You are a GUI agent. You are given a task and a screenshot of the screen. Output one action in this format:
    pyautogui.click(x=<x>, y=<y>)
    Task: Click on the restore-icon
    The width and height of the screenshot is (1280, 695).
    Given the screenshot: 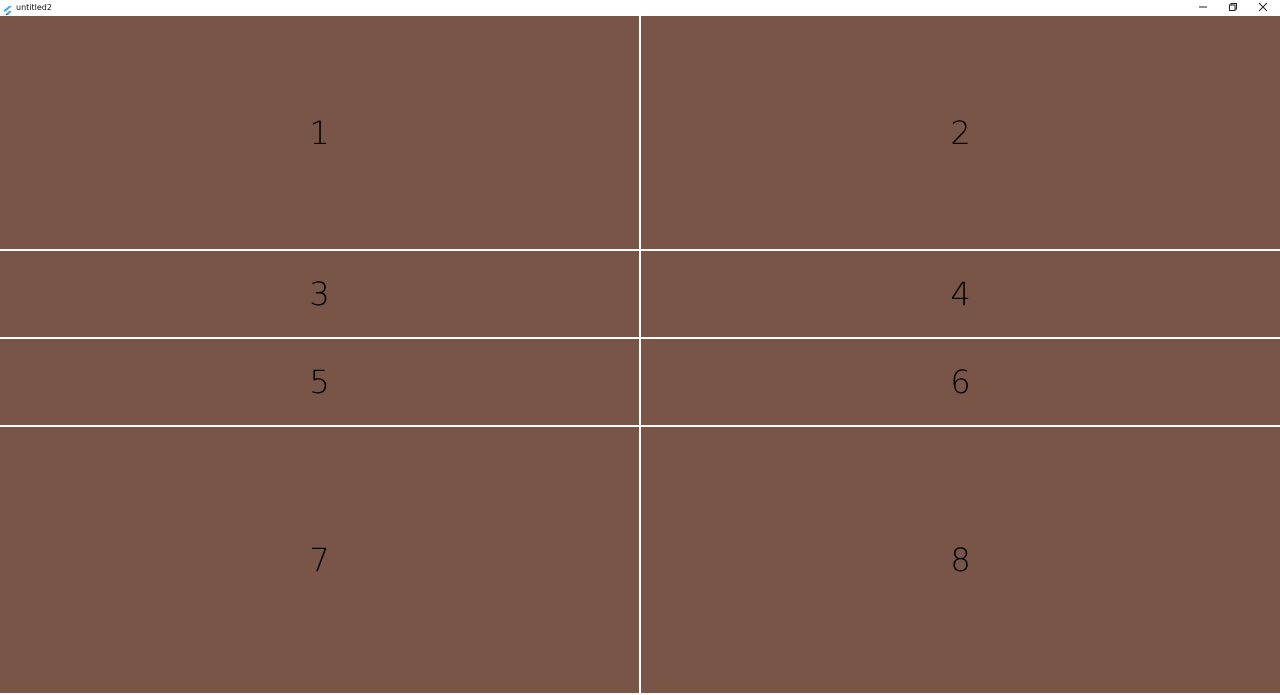 What is the action you would take?
    pyautogui.click(x=1233, y=7)
    